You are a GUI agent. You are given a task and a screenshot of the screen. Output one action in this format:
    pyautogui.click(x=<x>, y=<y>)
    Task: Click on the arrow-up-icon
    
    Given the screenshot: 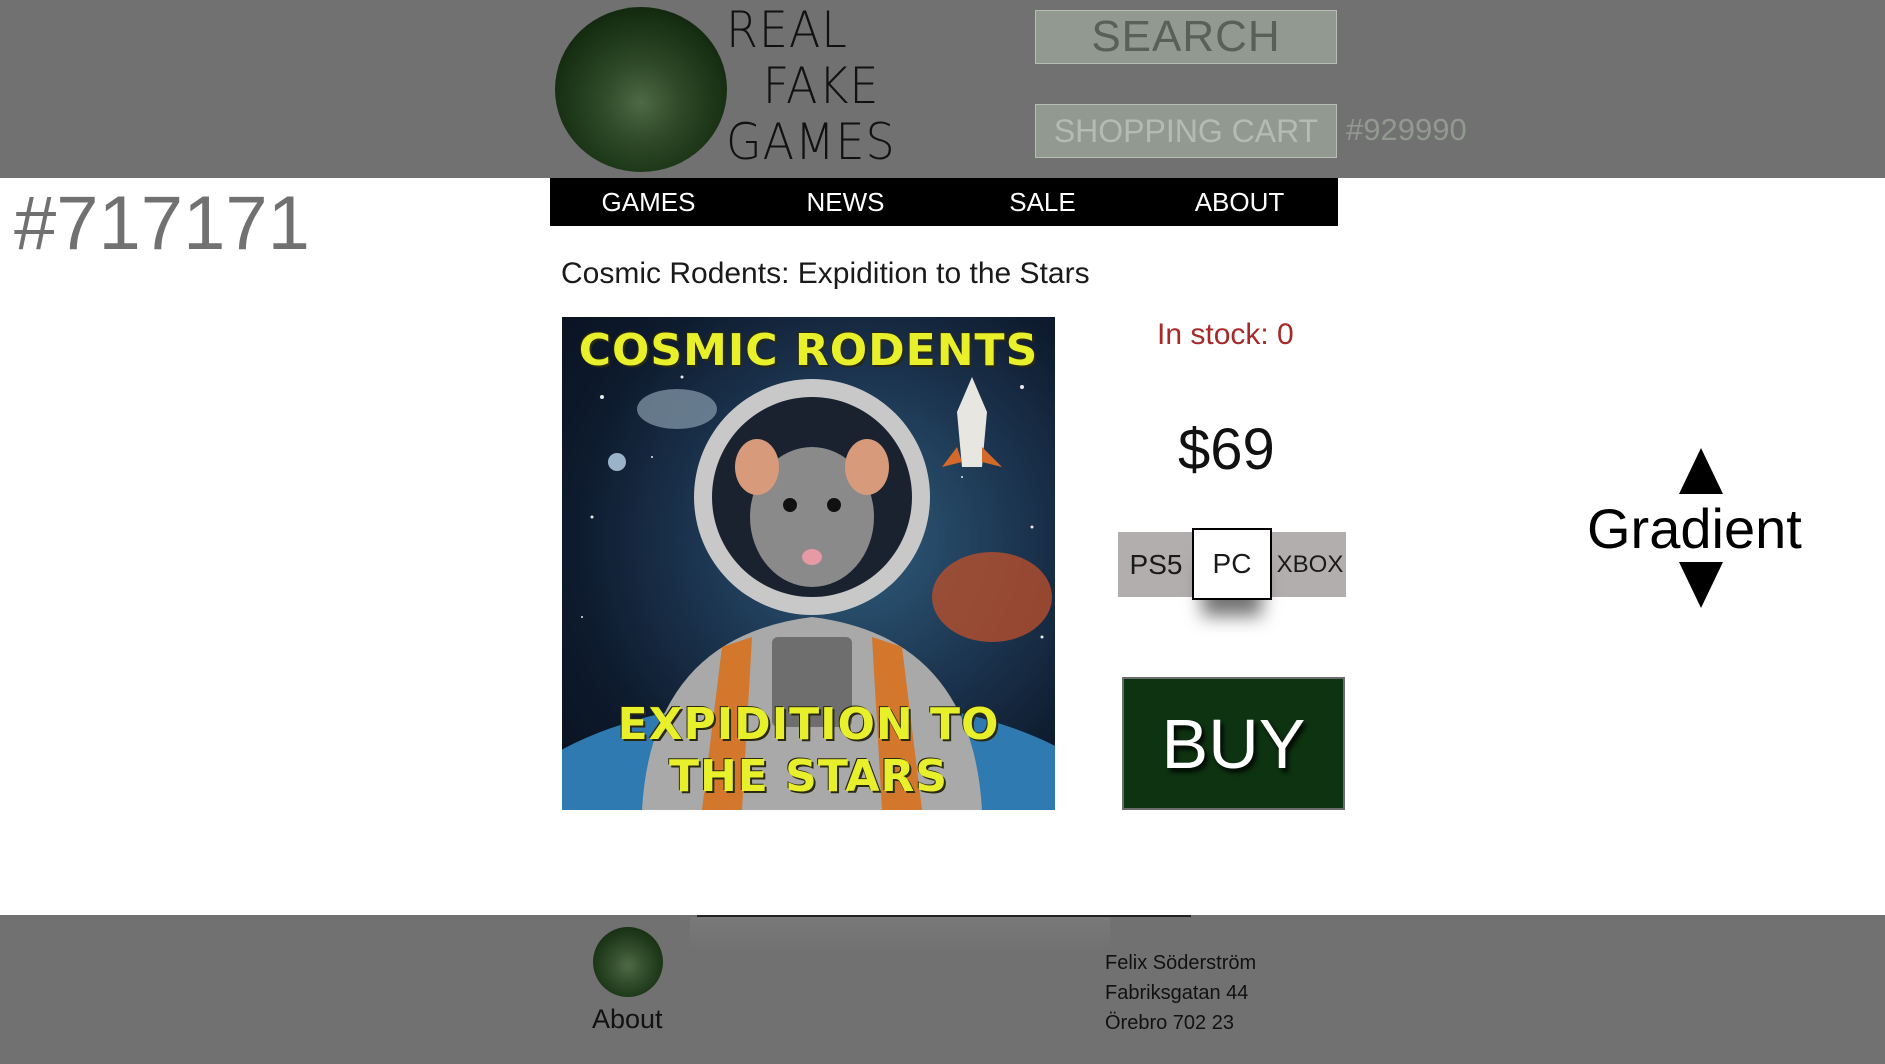 What is the action you would take?
    pyautogui.click(x=1701, y=471)
    